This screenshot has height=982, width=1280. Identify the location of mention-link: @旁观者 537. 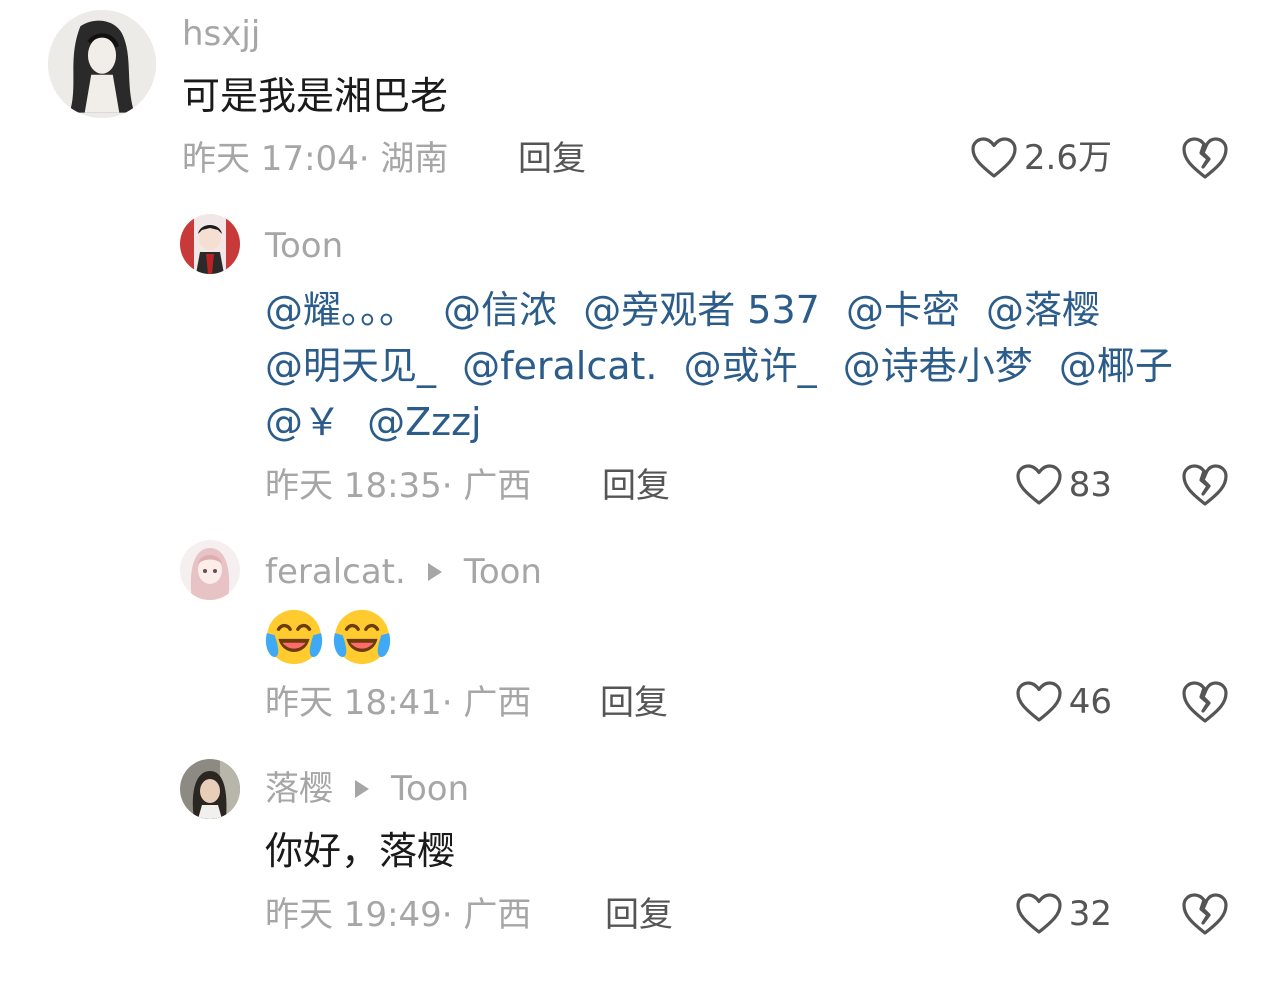
(701, 310).